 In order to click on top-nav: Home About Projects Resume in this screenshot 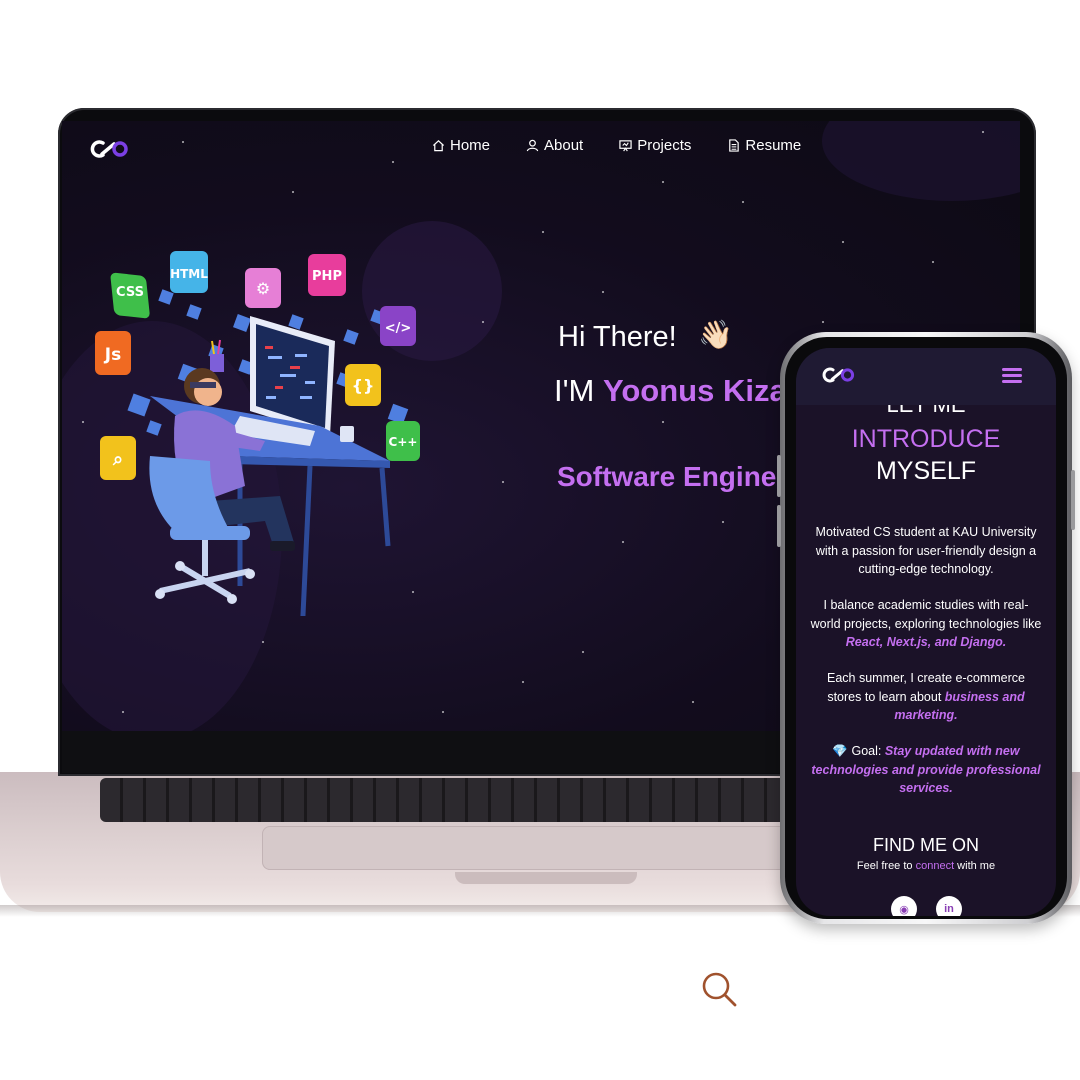, I will do `click(616, 145)`.